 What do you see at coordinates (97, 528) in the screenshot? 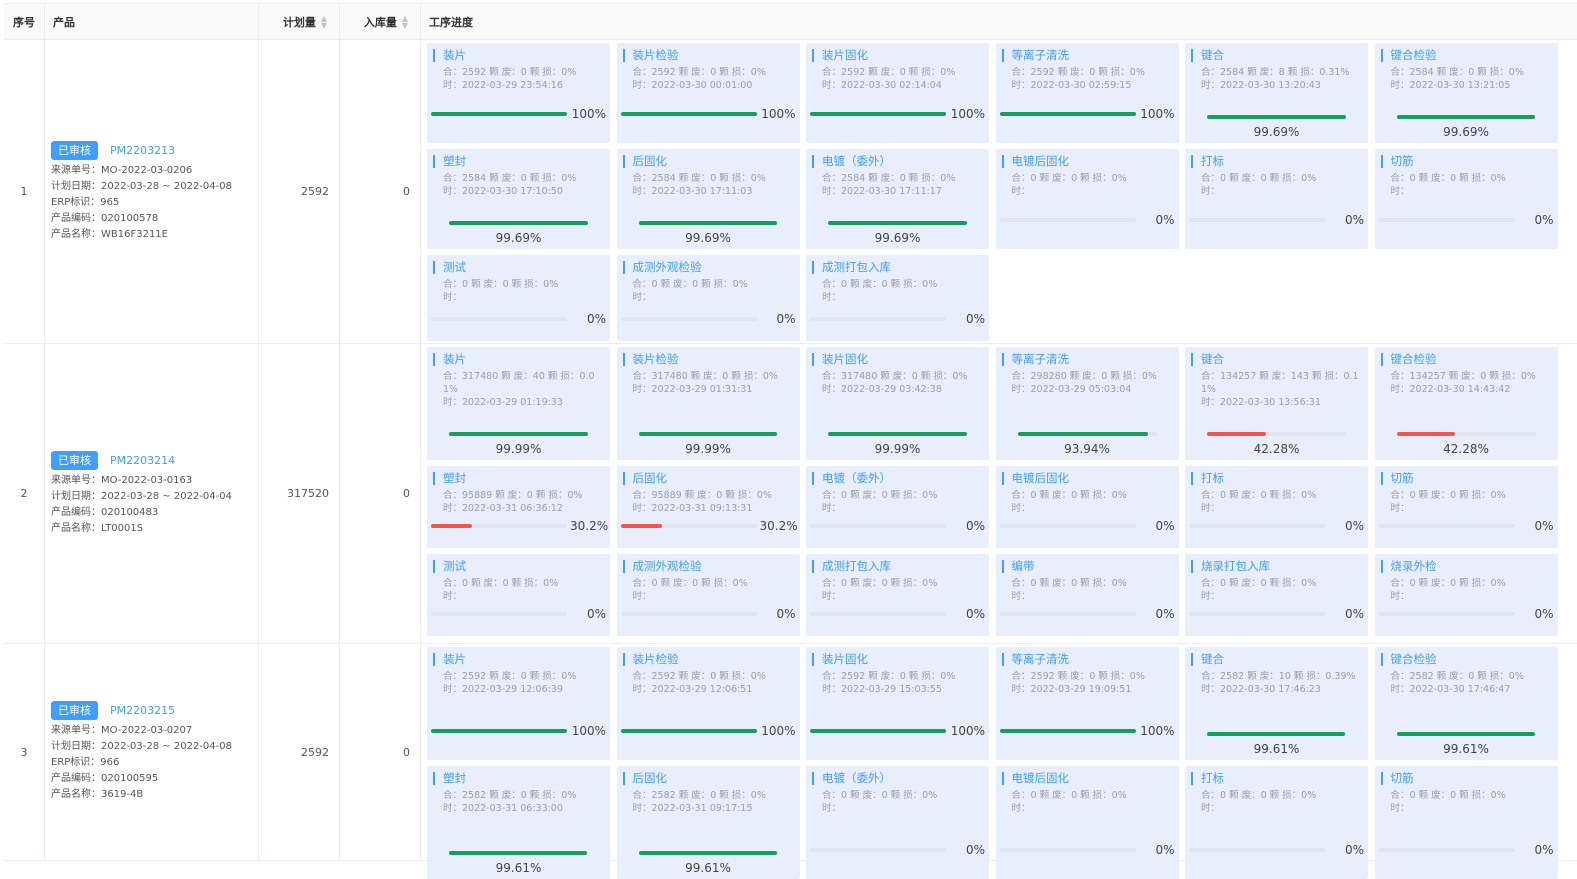
I see `product-info-line: 产品名称：LT0001S` at bounding box center [97, 528].